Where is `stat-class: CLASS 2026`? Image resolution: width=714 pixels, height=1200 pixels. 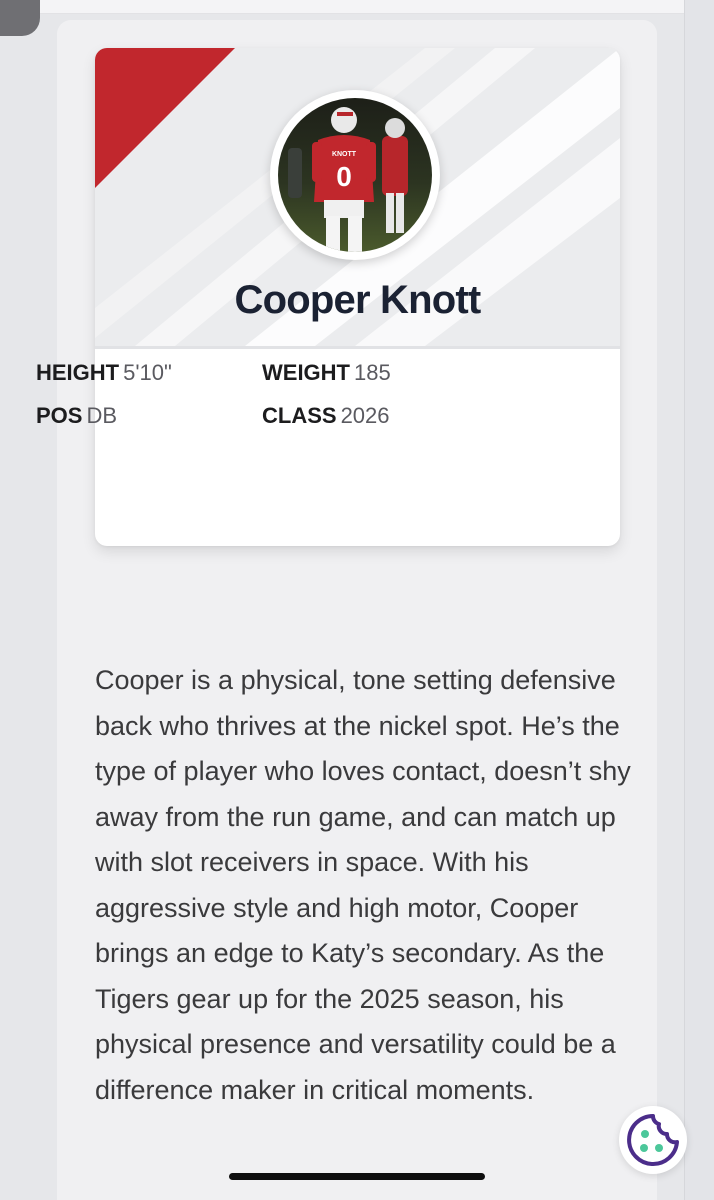 stat-class: CLASS 2026 is located at coordinates (326, 416).